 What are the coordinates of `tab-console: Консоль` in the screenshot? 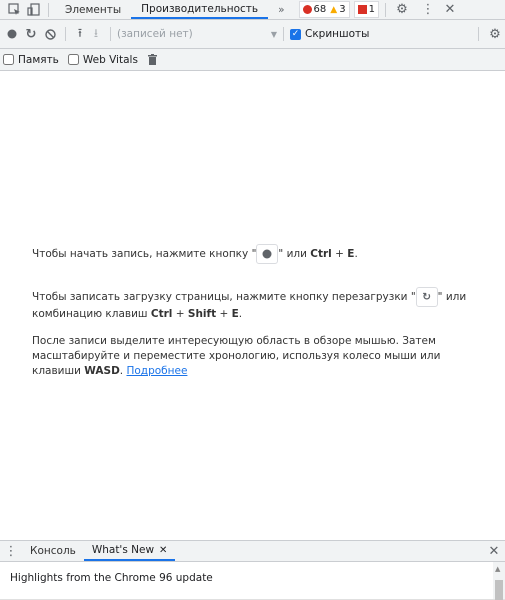 It's located at (53, 551).